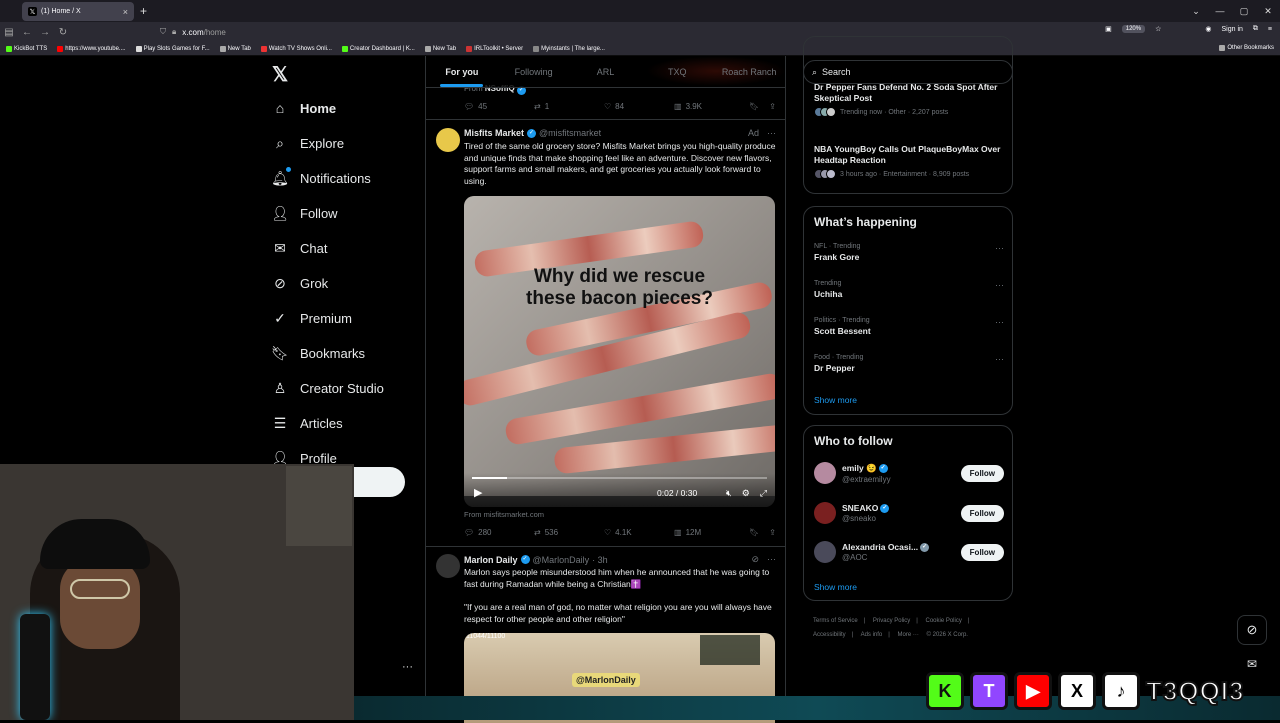 This screenshot has width=1280, height=723. I want to click on tab-for-you: For you, so click(462, 71).